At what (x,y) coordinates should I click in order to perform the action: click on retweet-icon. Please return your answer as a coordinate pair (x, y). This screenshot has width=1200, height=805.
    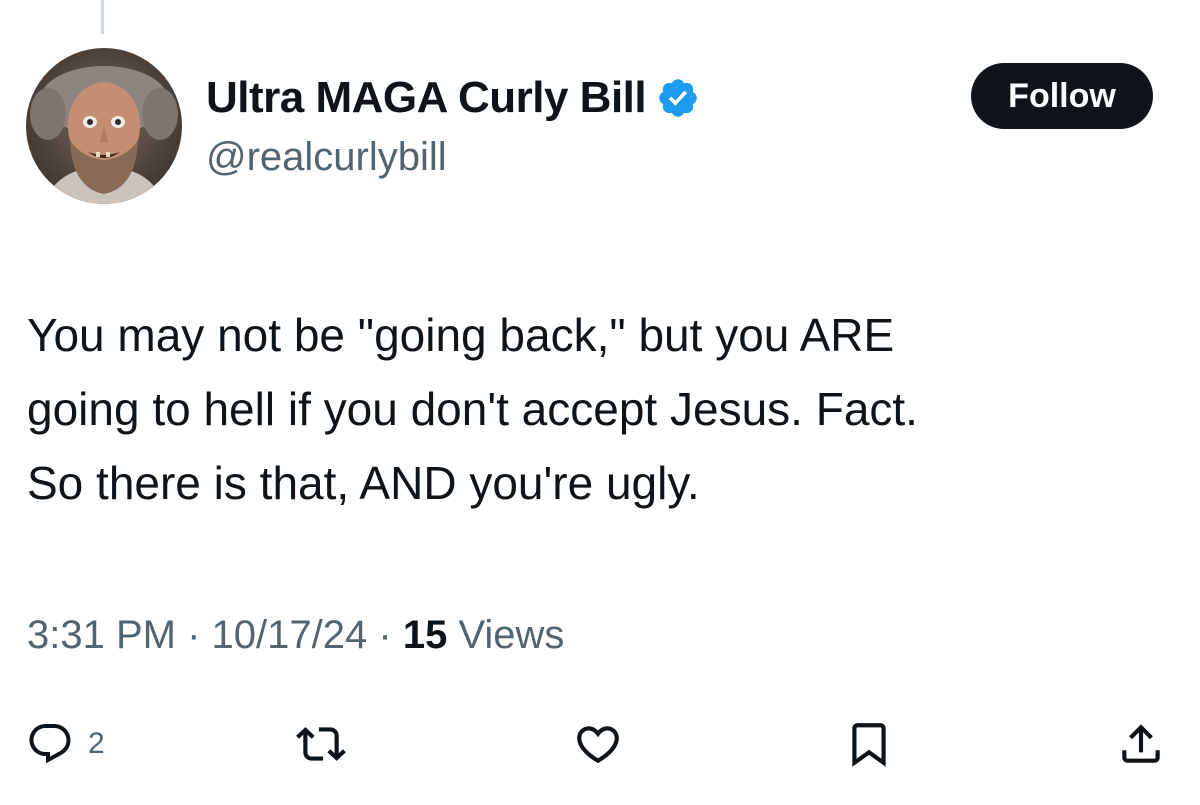
    Looking at the image, I should click on (321, 744).